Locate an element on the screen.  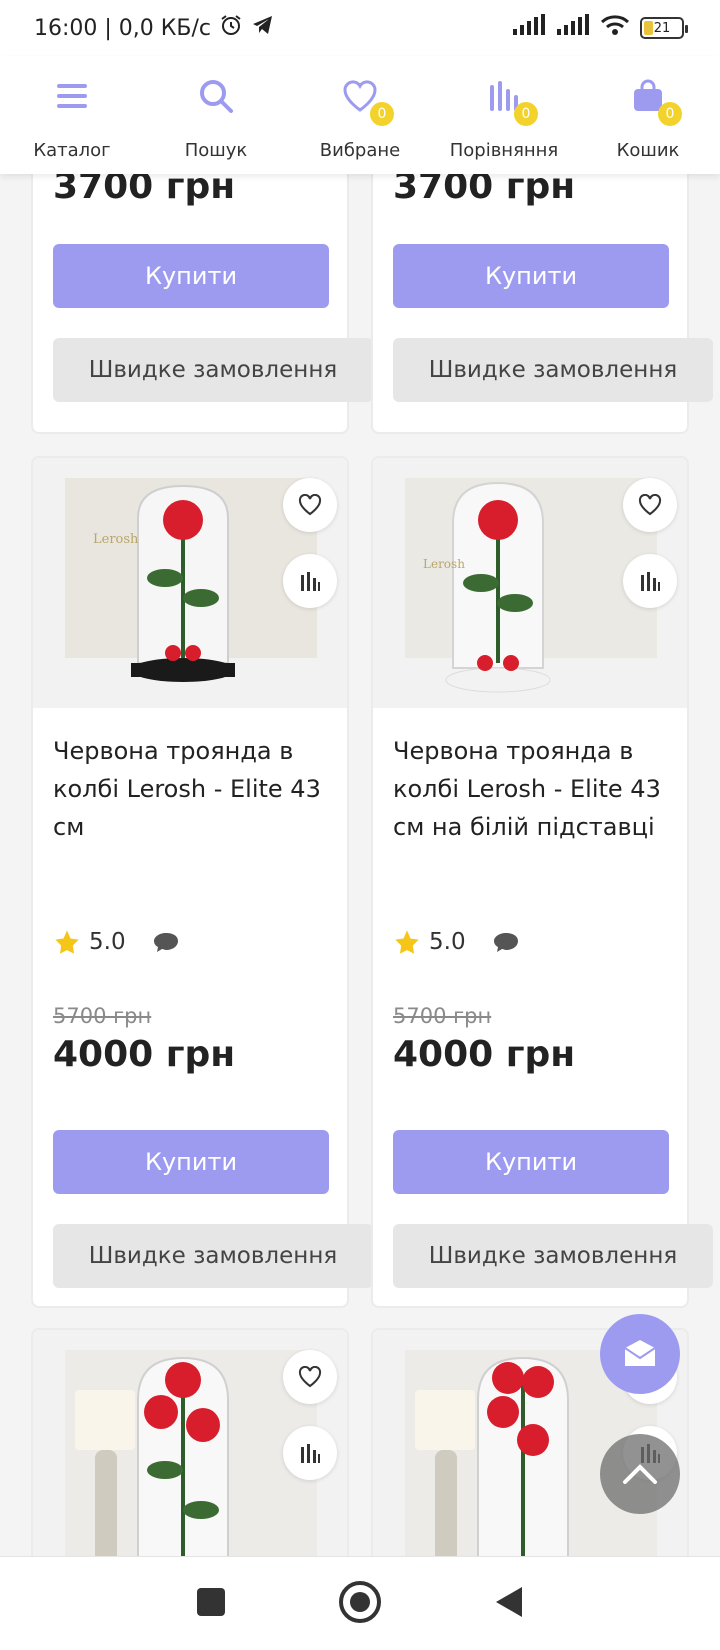
menu-icon is located at coordinates (72, 96).